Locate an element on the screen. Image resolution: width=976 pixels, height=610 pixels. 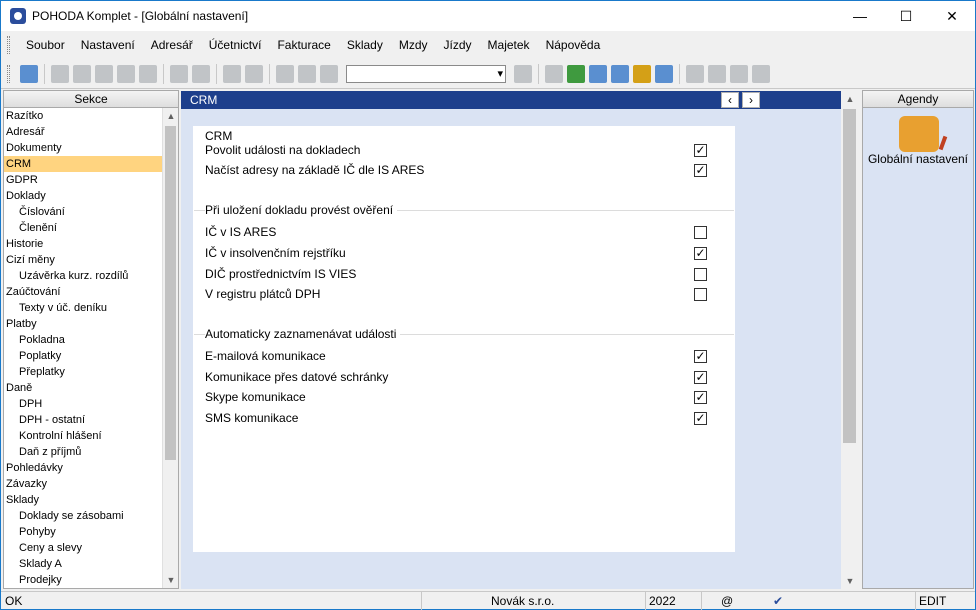
sekce-item: Závazky is located at coordinates (91, 484).